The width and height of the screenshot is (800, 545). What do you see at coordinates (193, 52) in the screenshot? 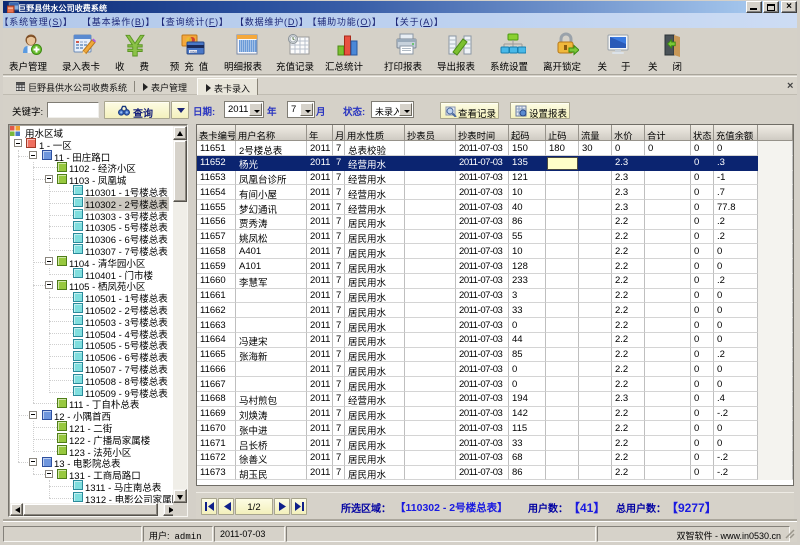
I see `svg-text: VISA` at bounding box center [193, 52].